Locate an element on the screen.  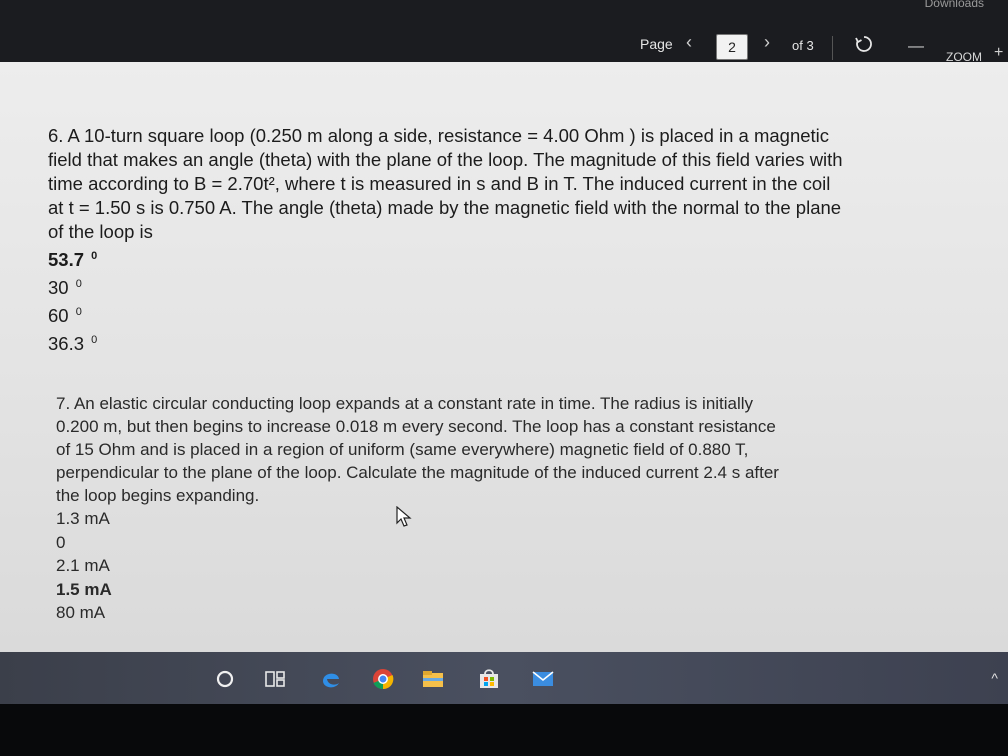
answer-option: 2.1 mA is located at coordinates (496, 566).